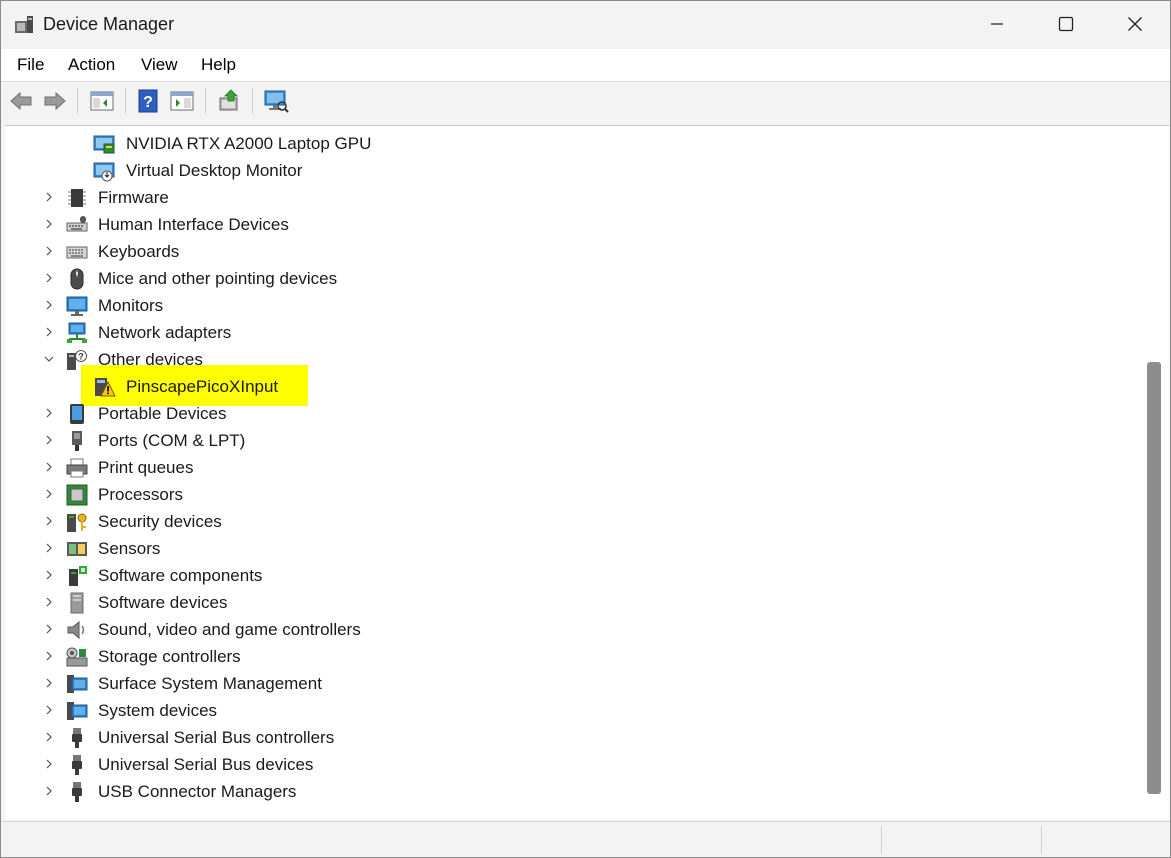  Describe the element at coordinates (572, 359) in the screenshot. I see `tree-row-other-devices: ? Other devices` at that location.